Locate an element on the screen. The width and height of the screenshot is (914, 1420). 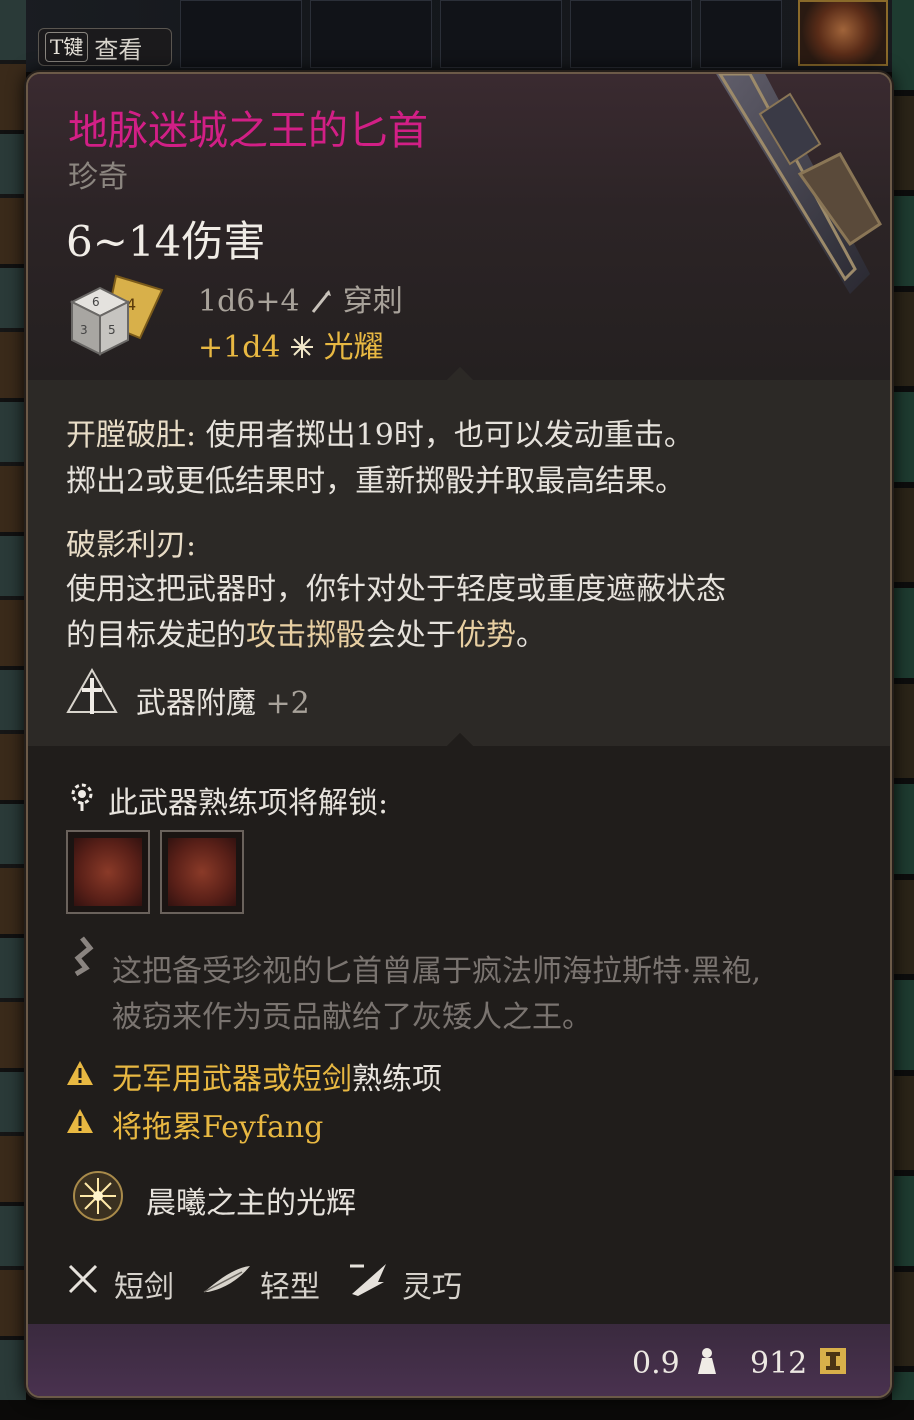
svg-text: 3 is located at coordinates (84, 330).